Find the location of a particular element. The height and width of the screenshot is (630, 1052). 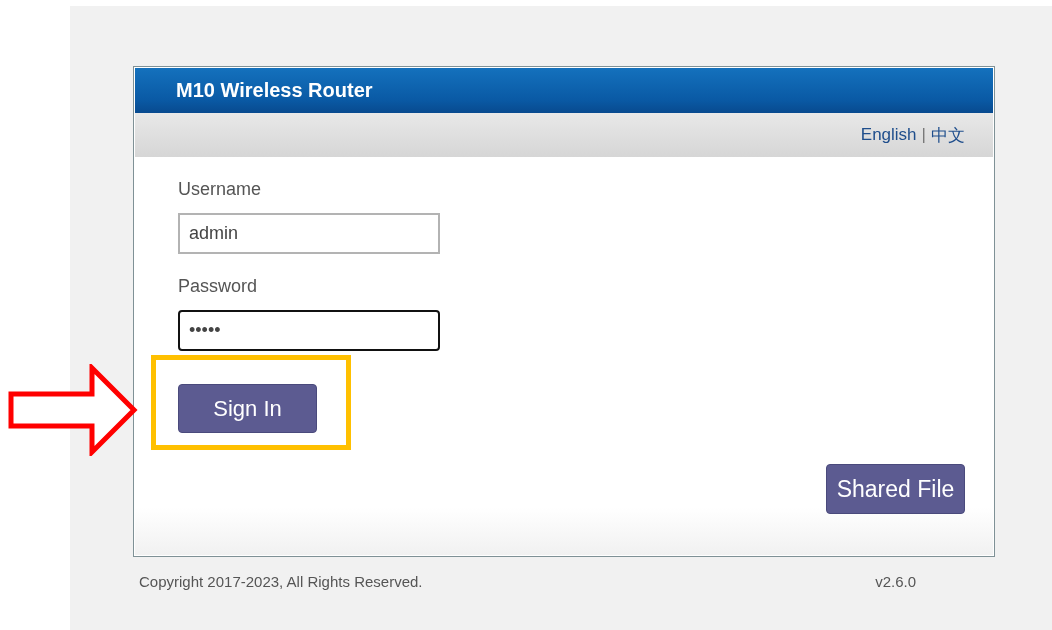

shared-file-button: Shared File is located at coordinates (895, 489).